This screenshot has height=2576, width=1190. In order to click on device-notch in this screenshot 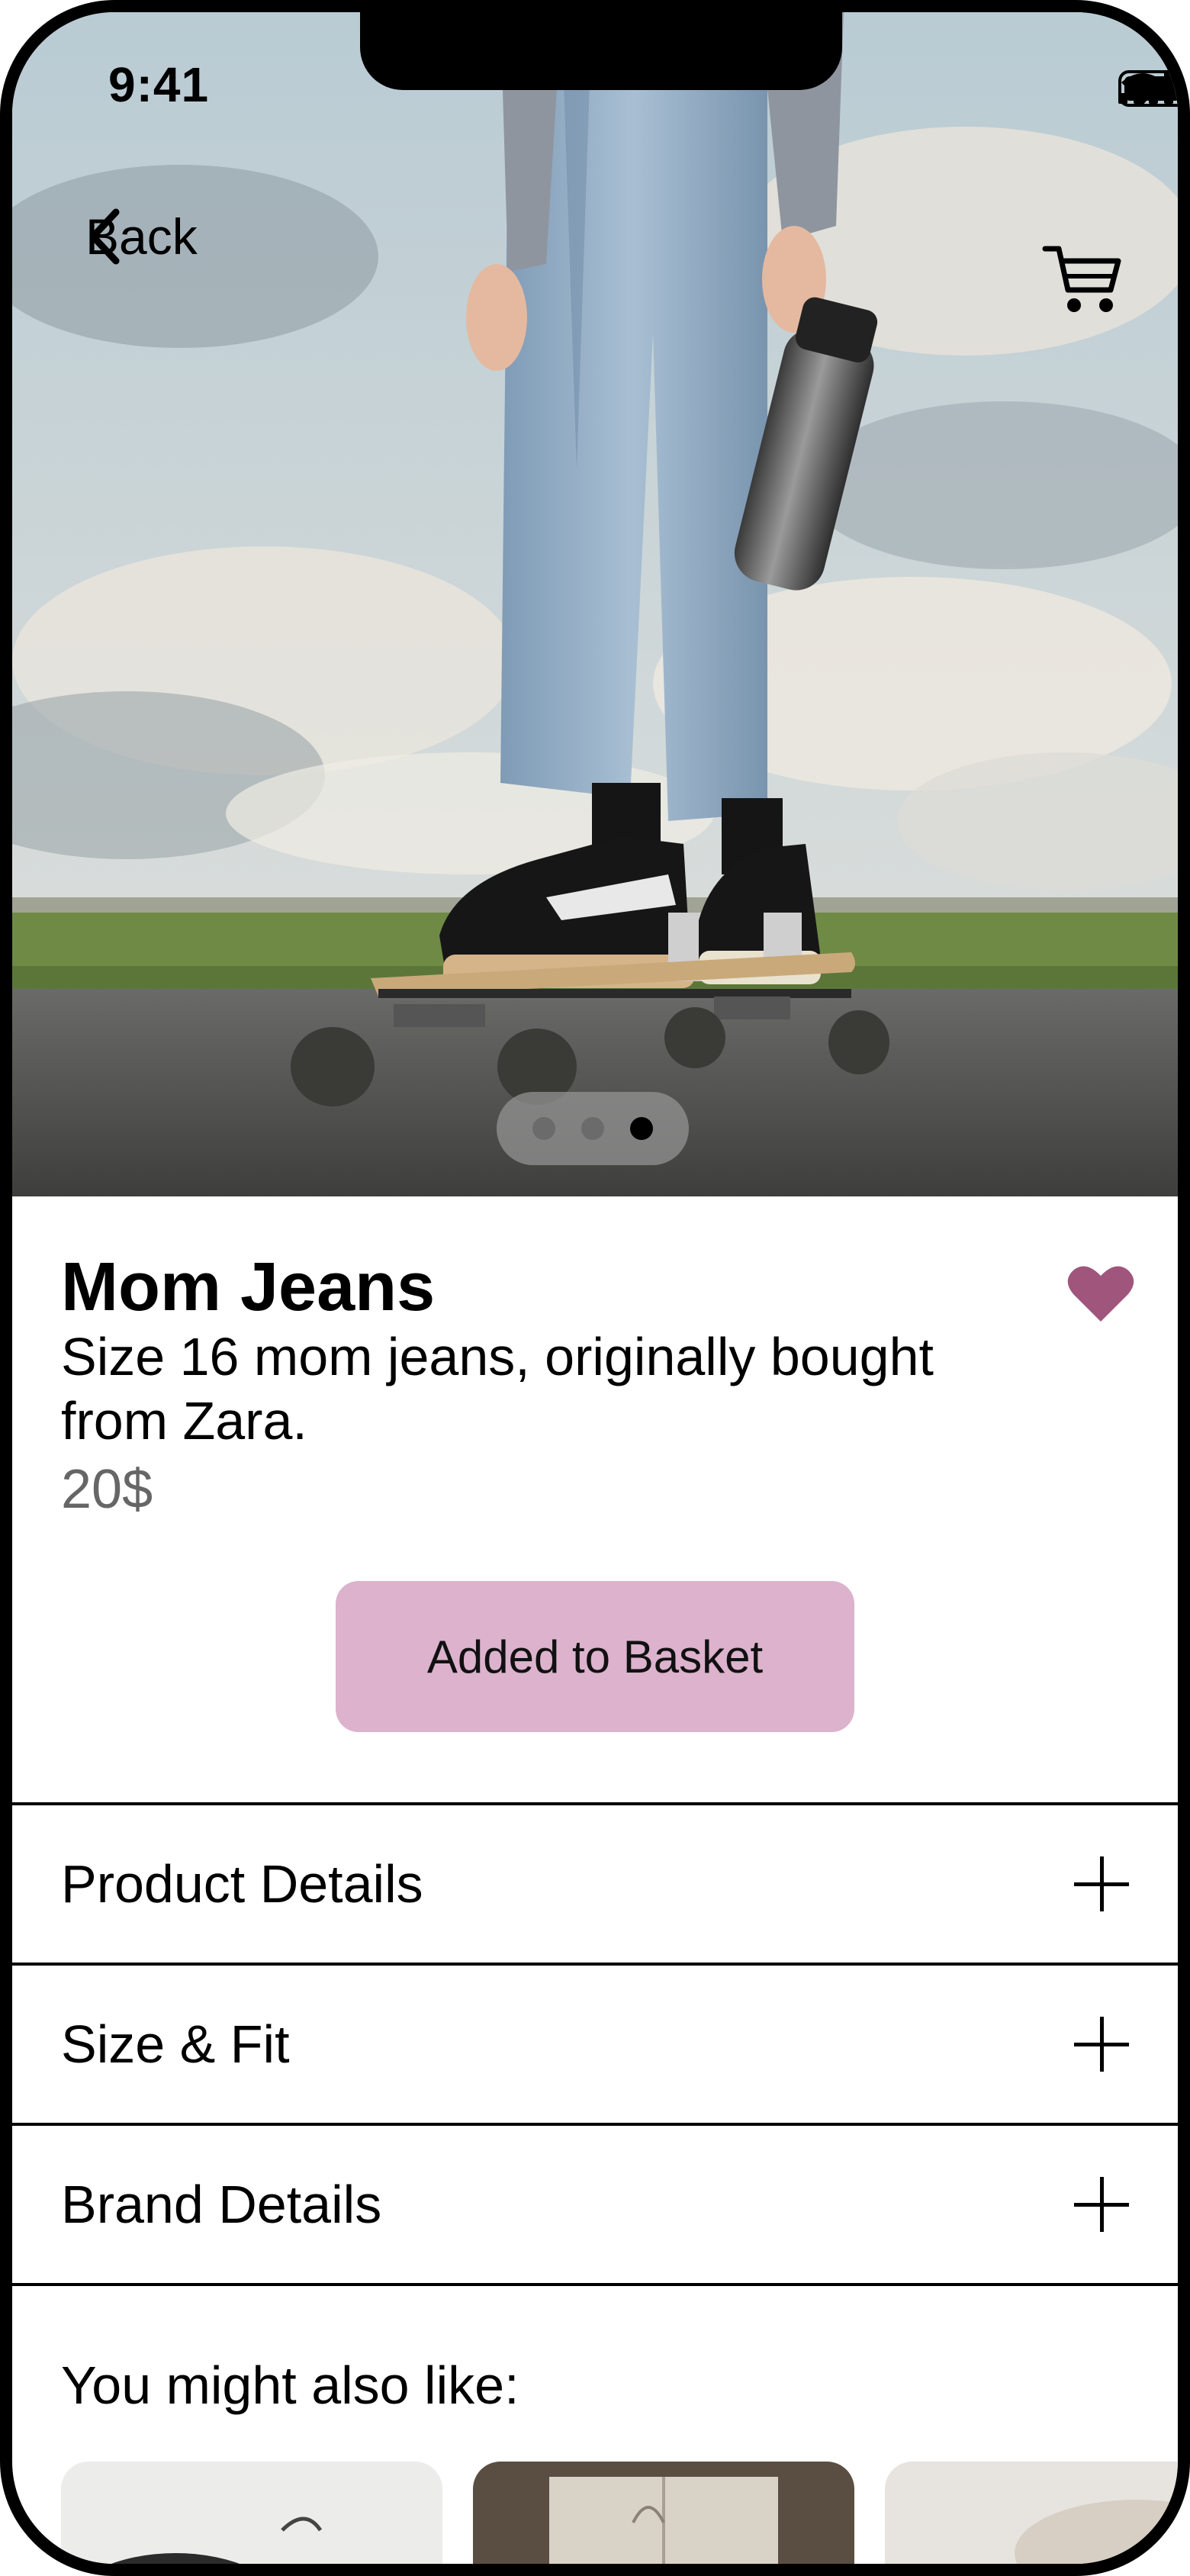, I will do `click(601, 51)`.